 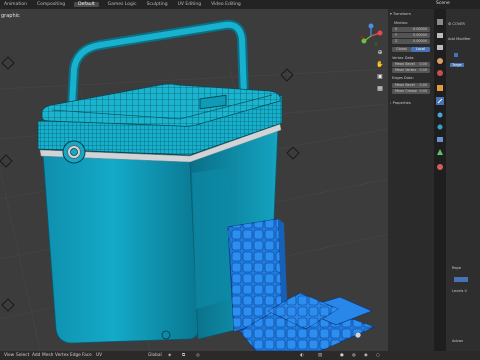 I want to click on data-tab-icon, so click(x=440, y=152).